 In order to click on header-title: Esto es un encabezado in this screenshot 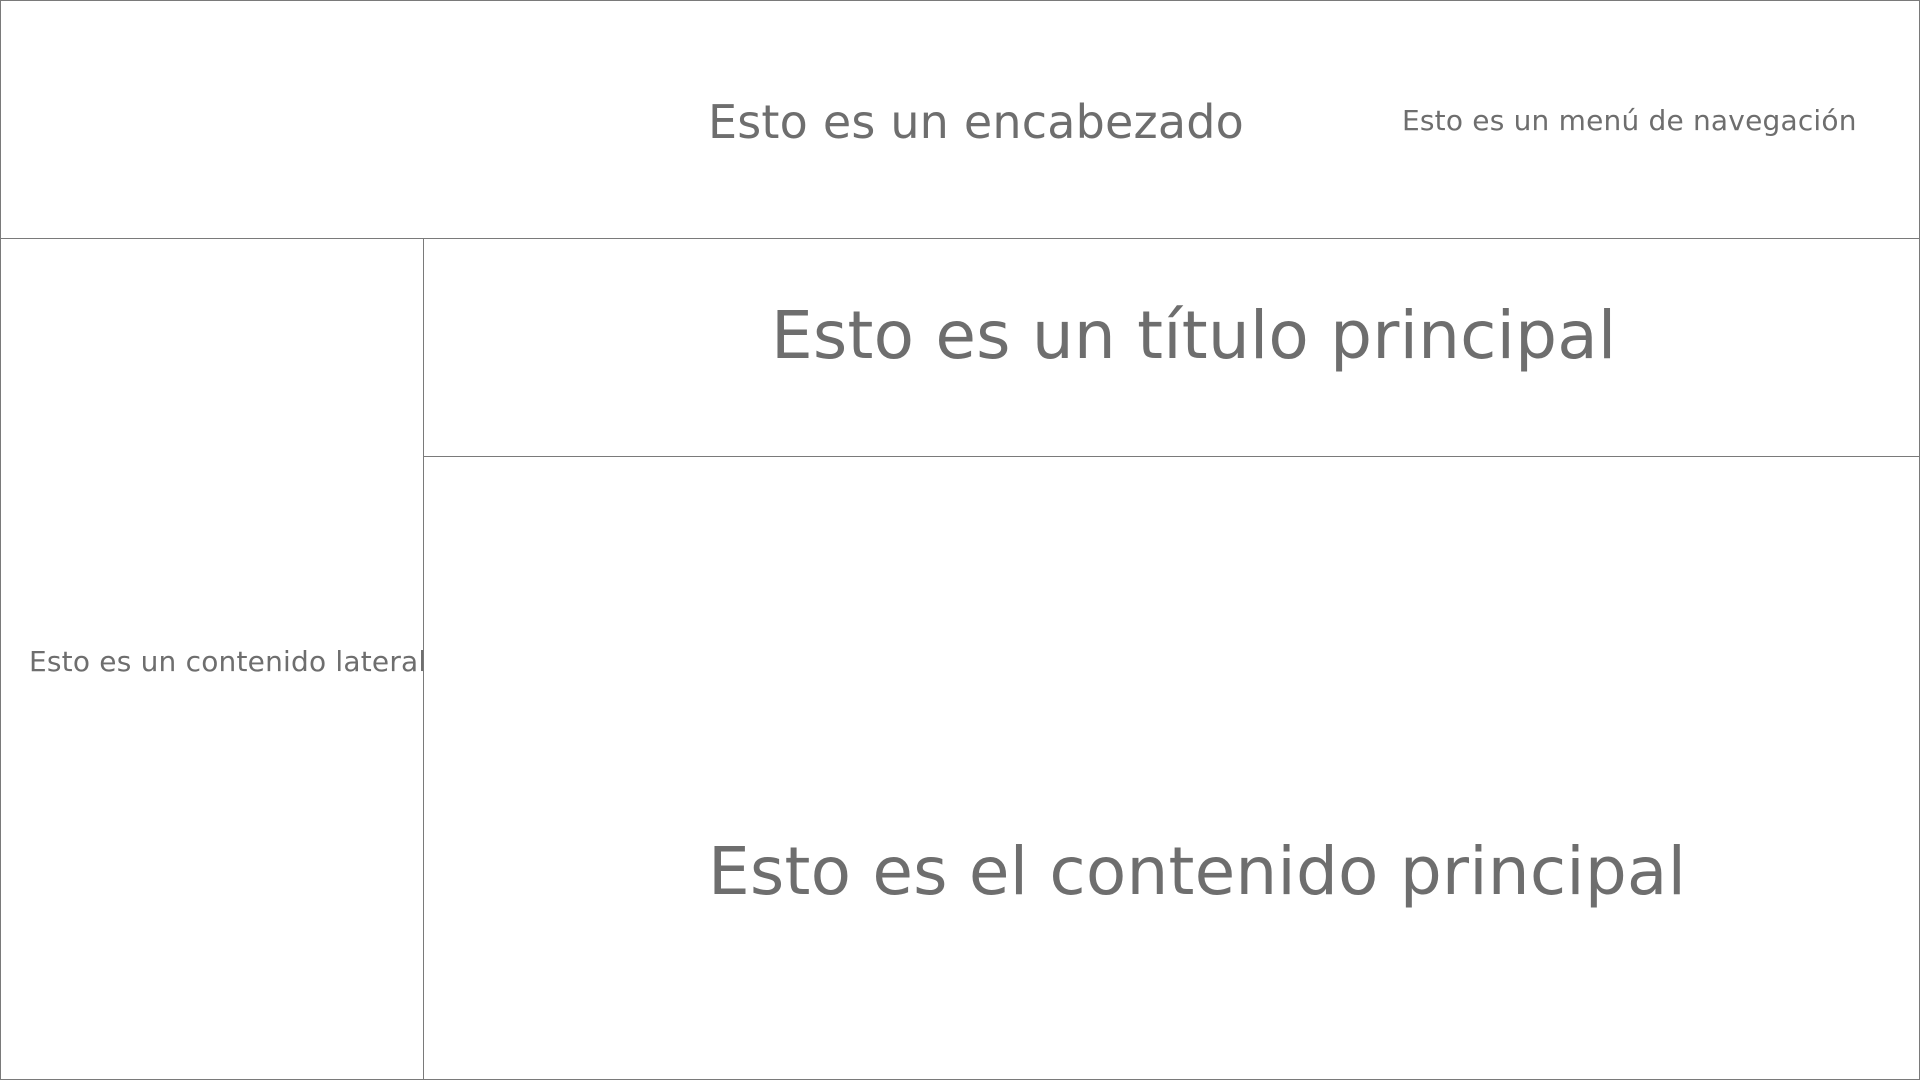, I will do `click(976, 122)`.